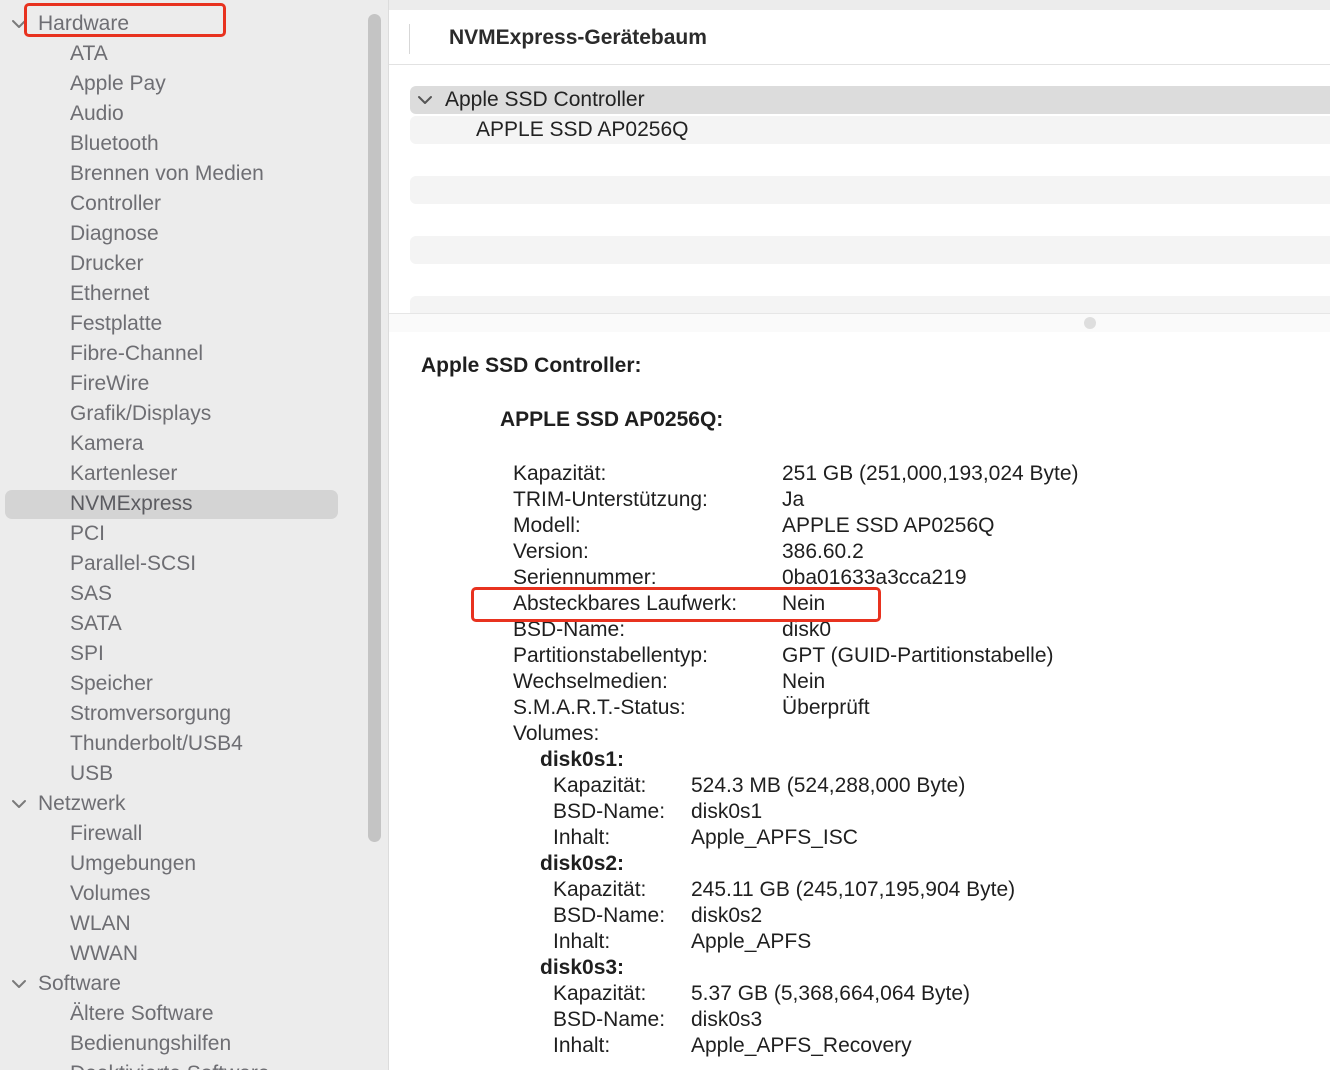  What do you see at coordinates (1090, 323) in the screenshot?
I see `divider-handle` at bounding box center [1090, 323].